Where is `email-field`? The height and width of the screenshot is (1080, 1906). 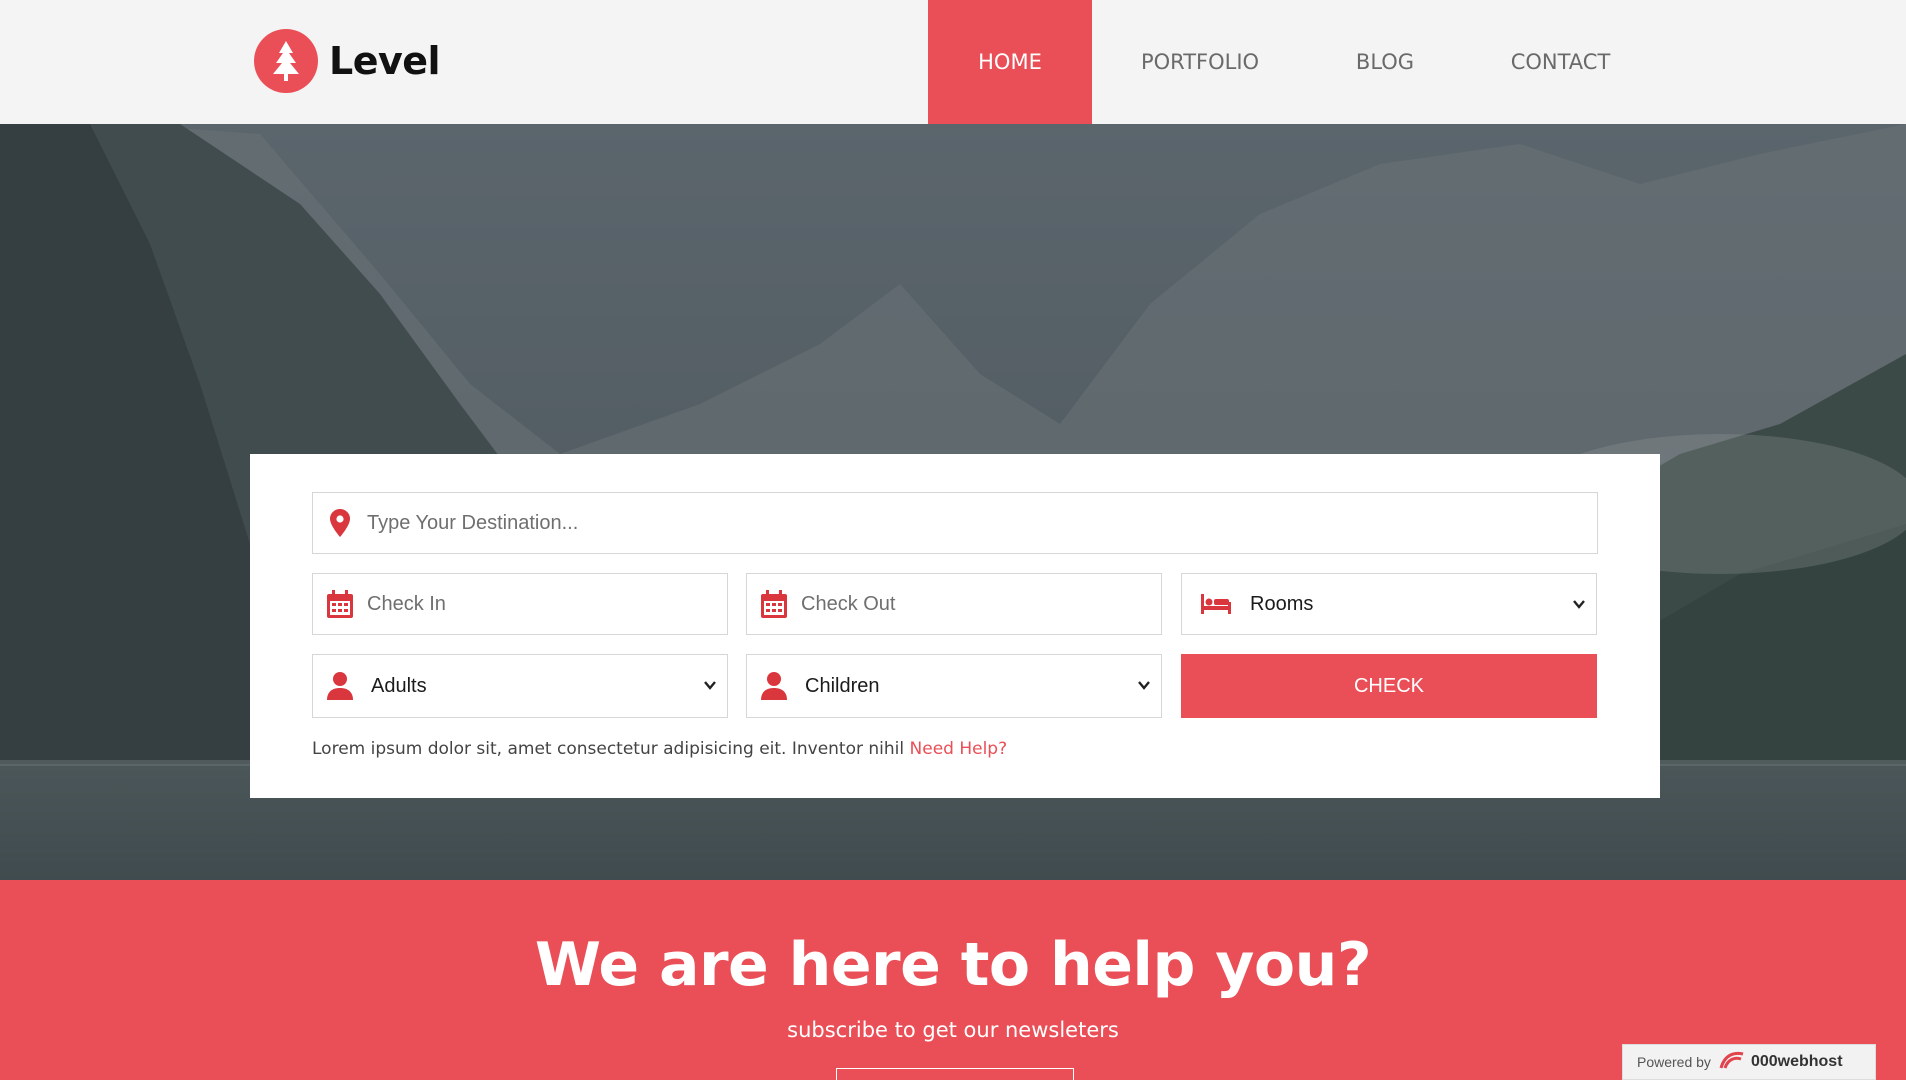
email-field is located at coordinates (955, 1074).